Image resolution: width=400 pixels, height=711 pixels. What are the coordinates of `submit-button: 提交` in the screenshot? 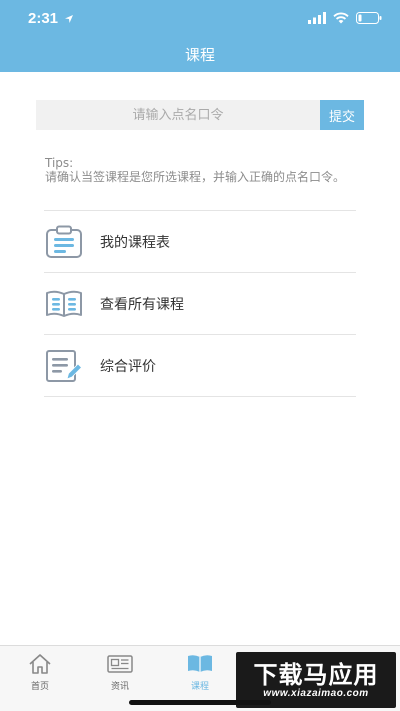 It's located at (342, 115).